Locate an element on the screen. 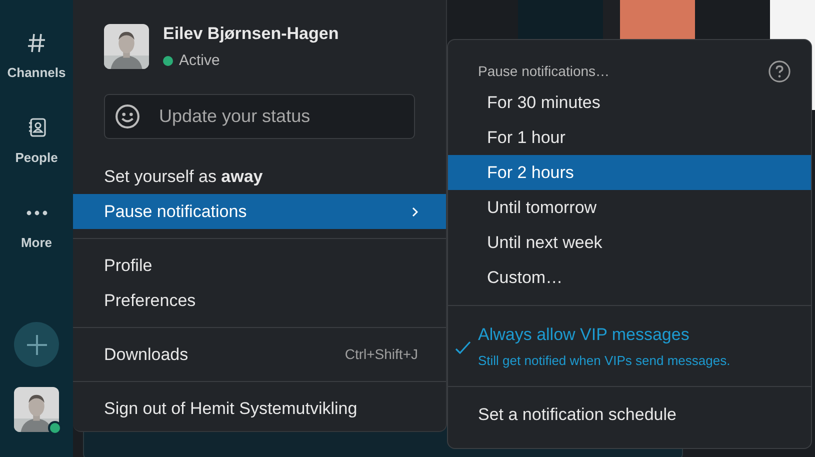 The image size is (815, 457). menu-item: Until next week is located at coordinates (629, 242).